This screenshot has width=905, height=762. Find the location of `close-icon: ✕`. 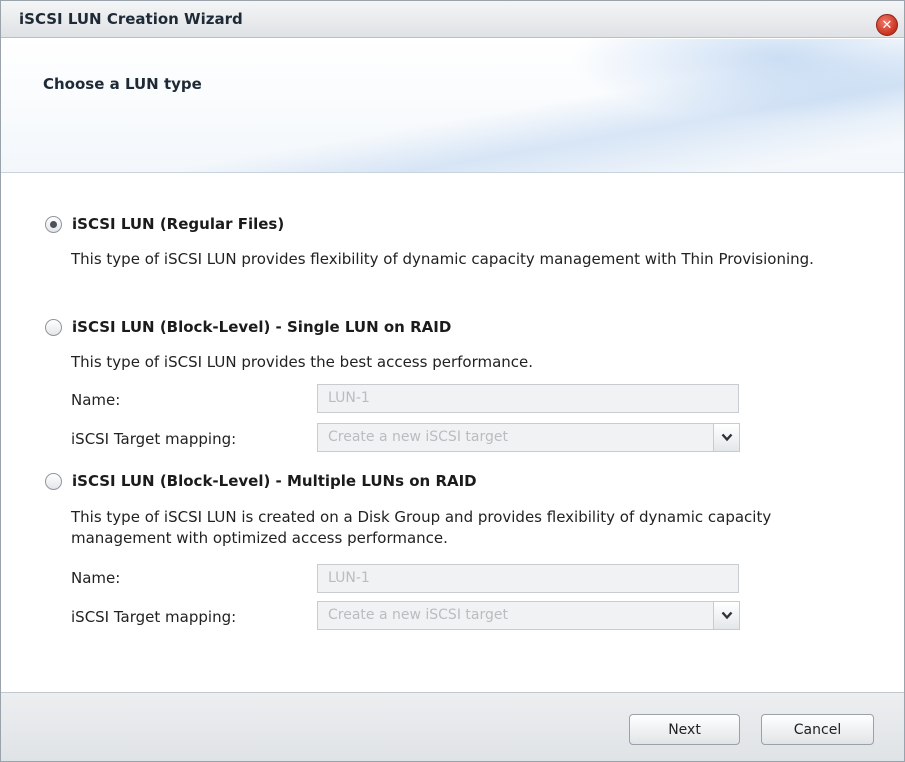

close-icon: ✕ is located at coordinates (887, 25).